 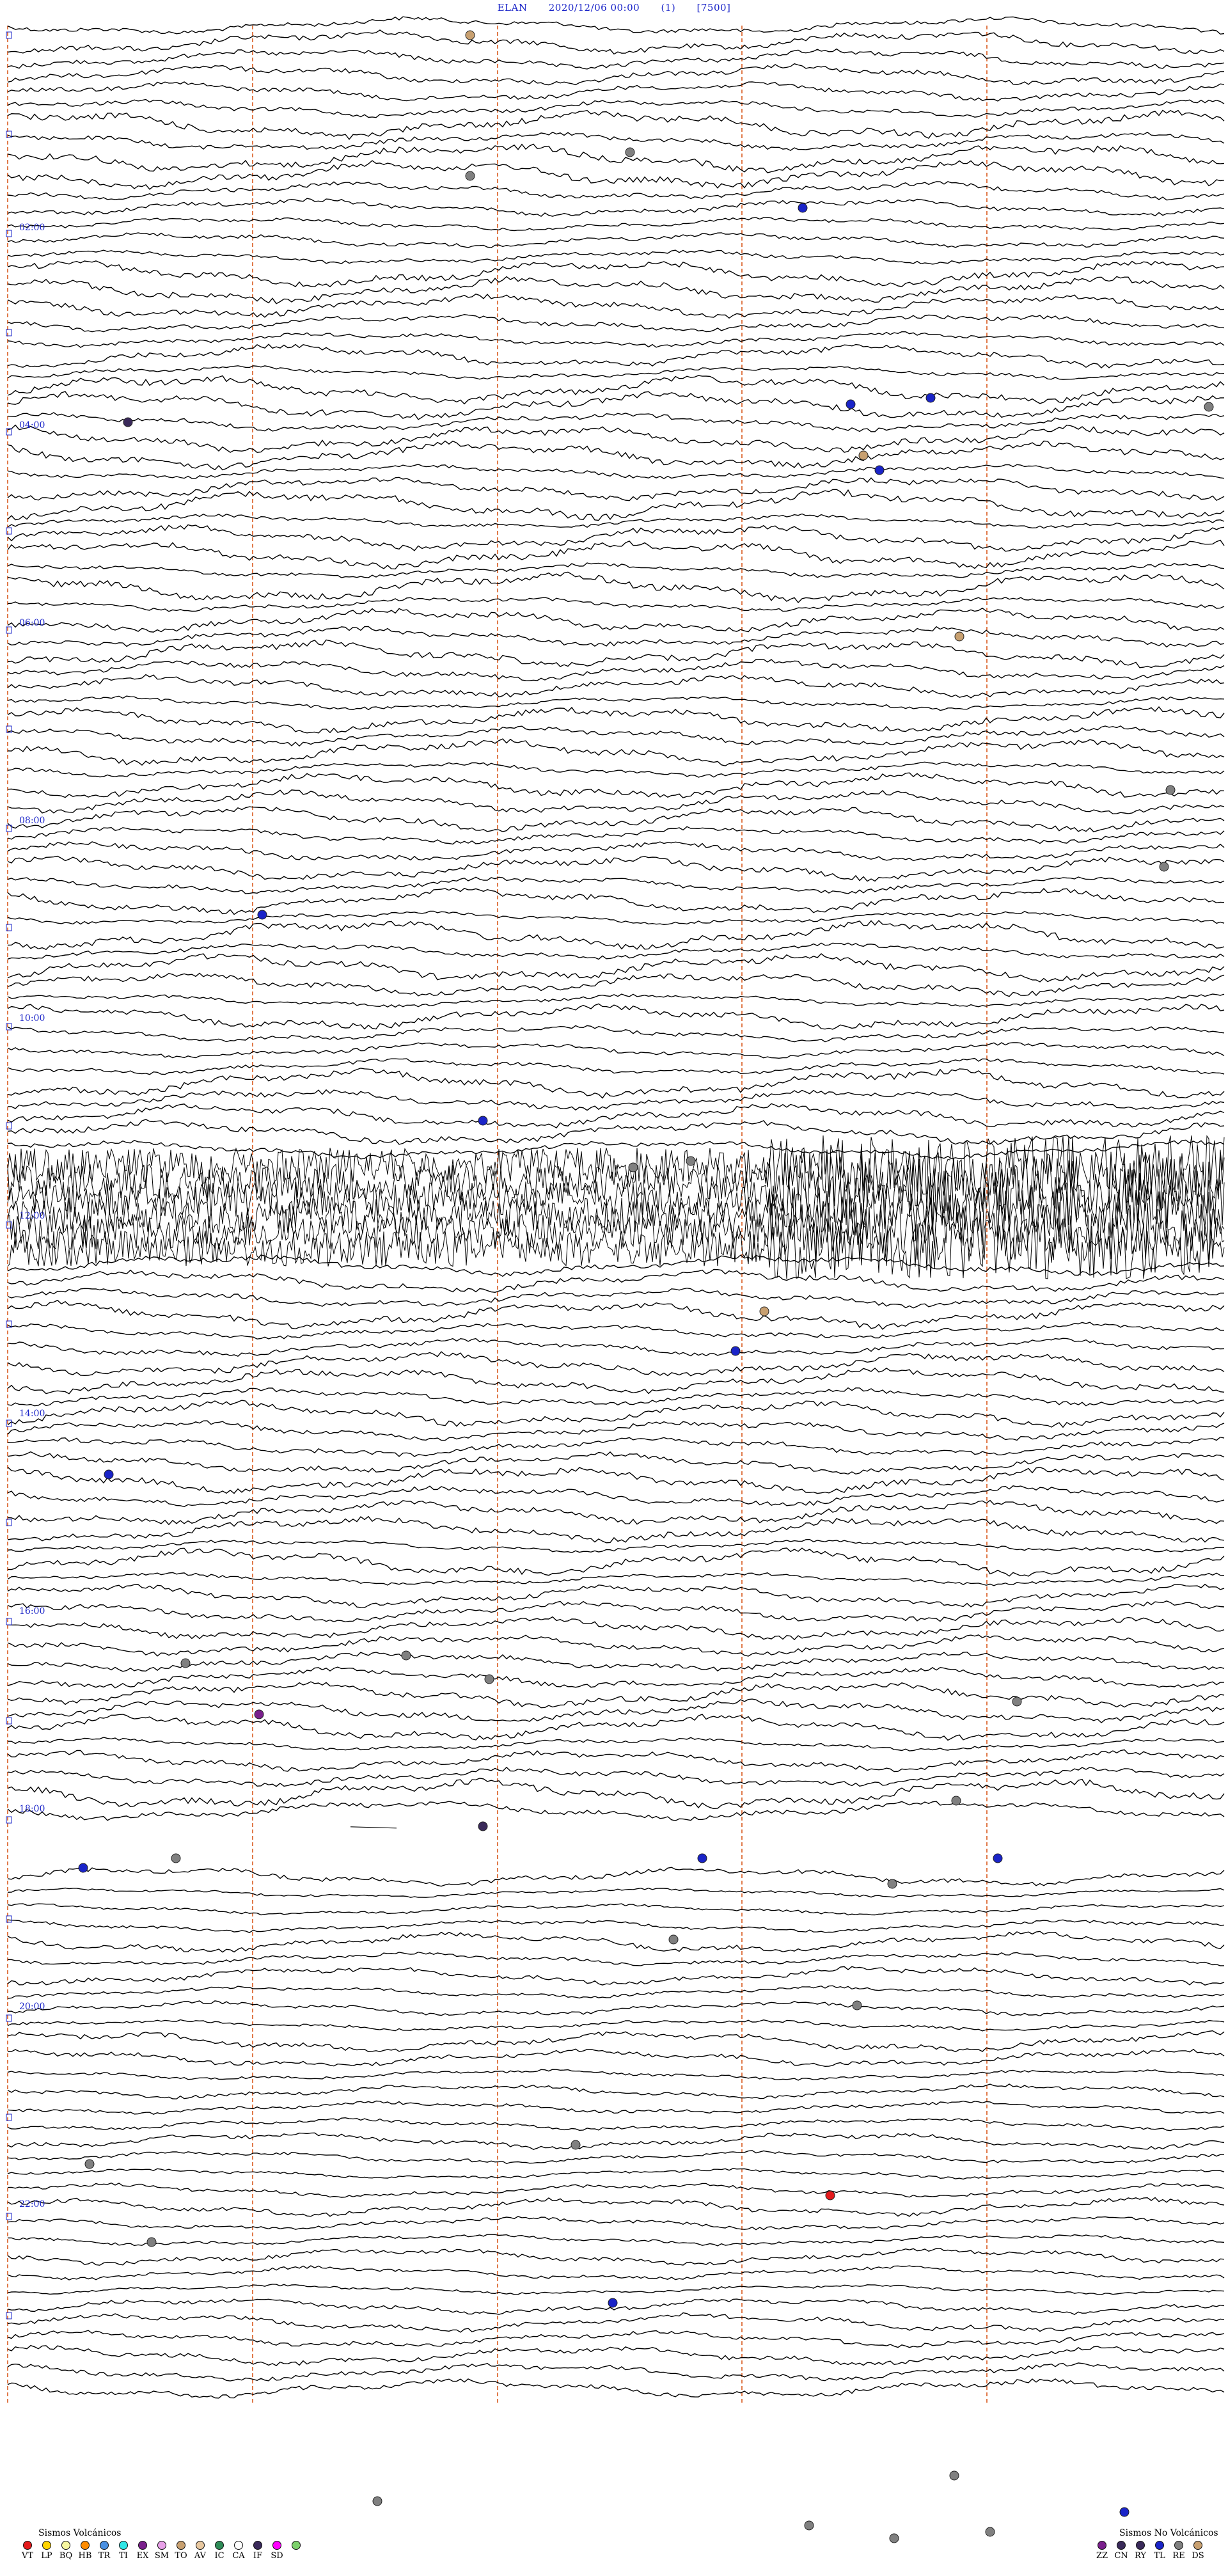 What do you see at coordinates (32, 425) in the screenshot?
I see `time-label: 04:00` at bounding box center [32, 425].